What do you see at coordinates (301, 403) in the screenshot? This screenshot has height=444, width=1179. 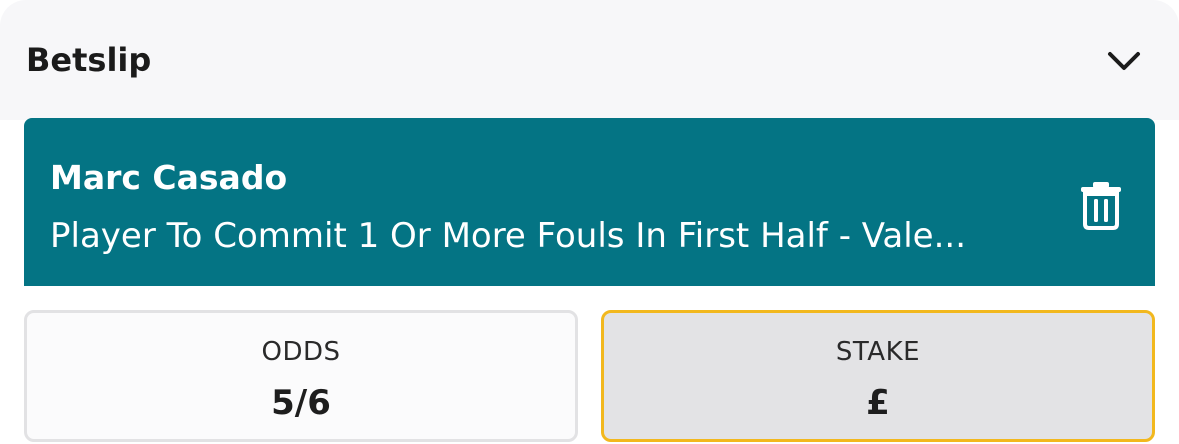 I see `odds-value: 5/6` at bounding box center [301, 403].